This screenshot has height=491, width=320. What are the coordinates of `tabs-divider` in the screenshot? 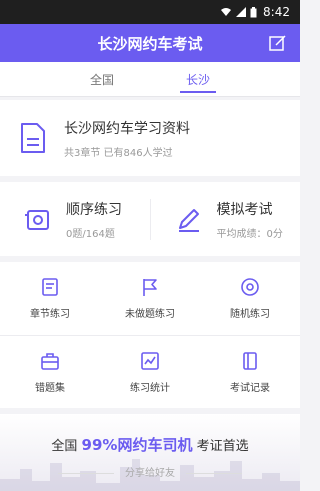 It's located at (150, 96).